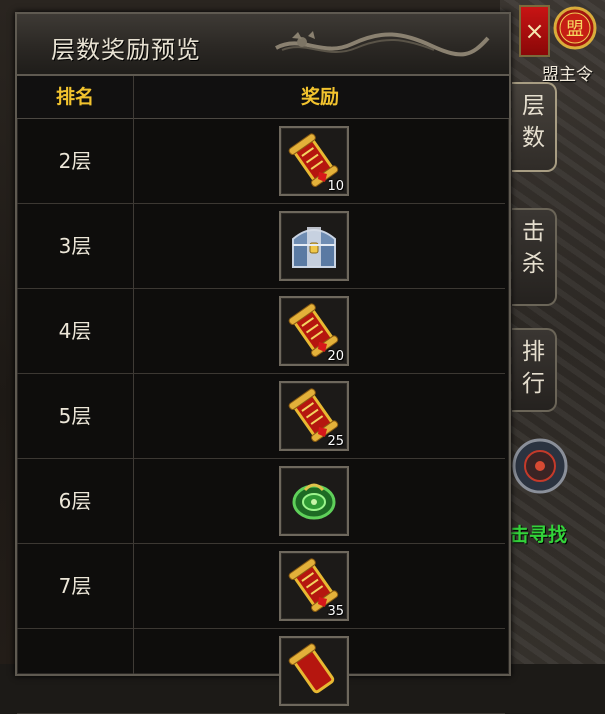 This screenshot has width=605, height=714. Describe the element at coordinates (314, 161) in the screenshot. I see `reward-slot: 10` at that location.